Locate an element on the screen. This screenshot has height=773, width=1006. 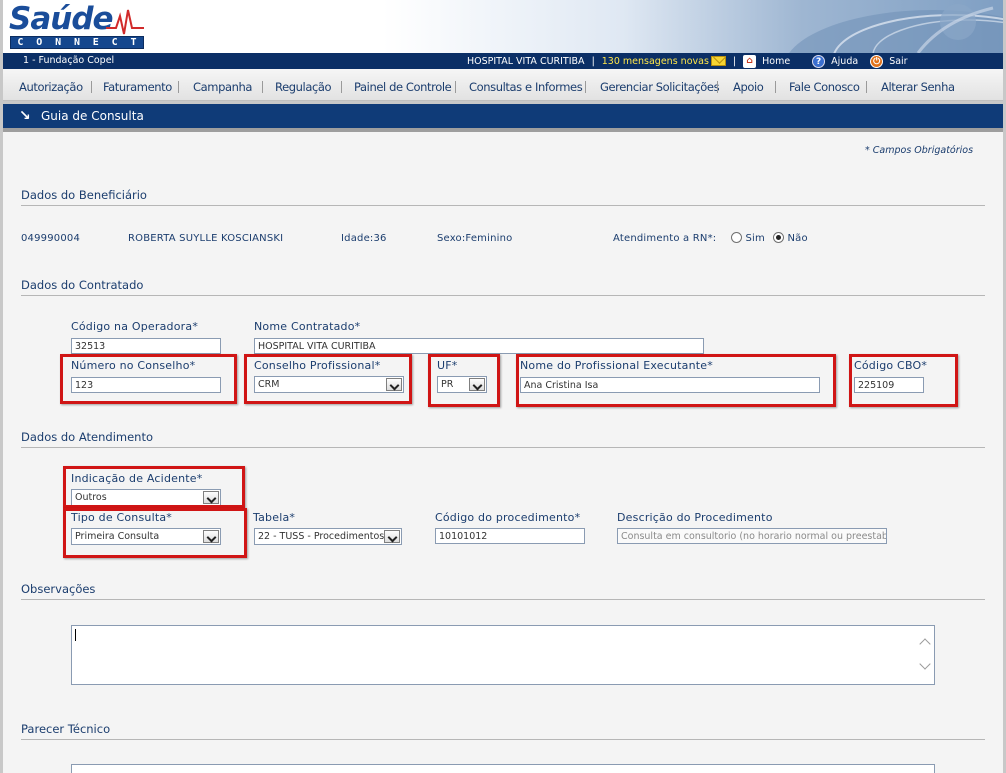
rn-sim-option: Sim is located at coordinates (748, 237).